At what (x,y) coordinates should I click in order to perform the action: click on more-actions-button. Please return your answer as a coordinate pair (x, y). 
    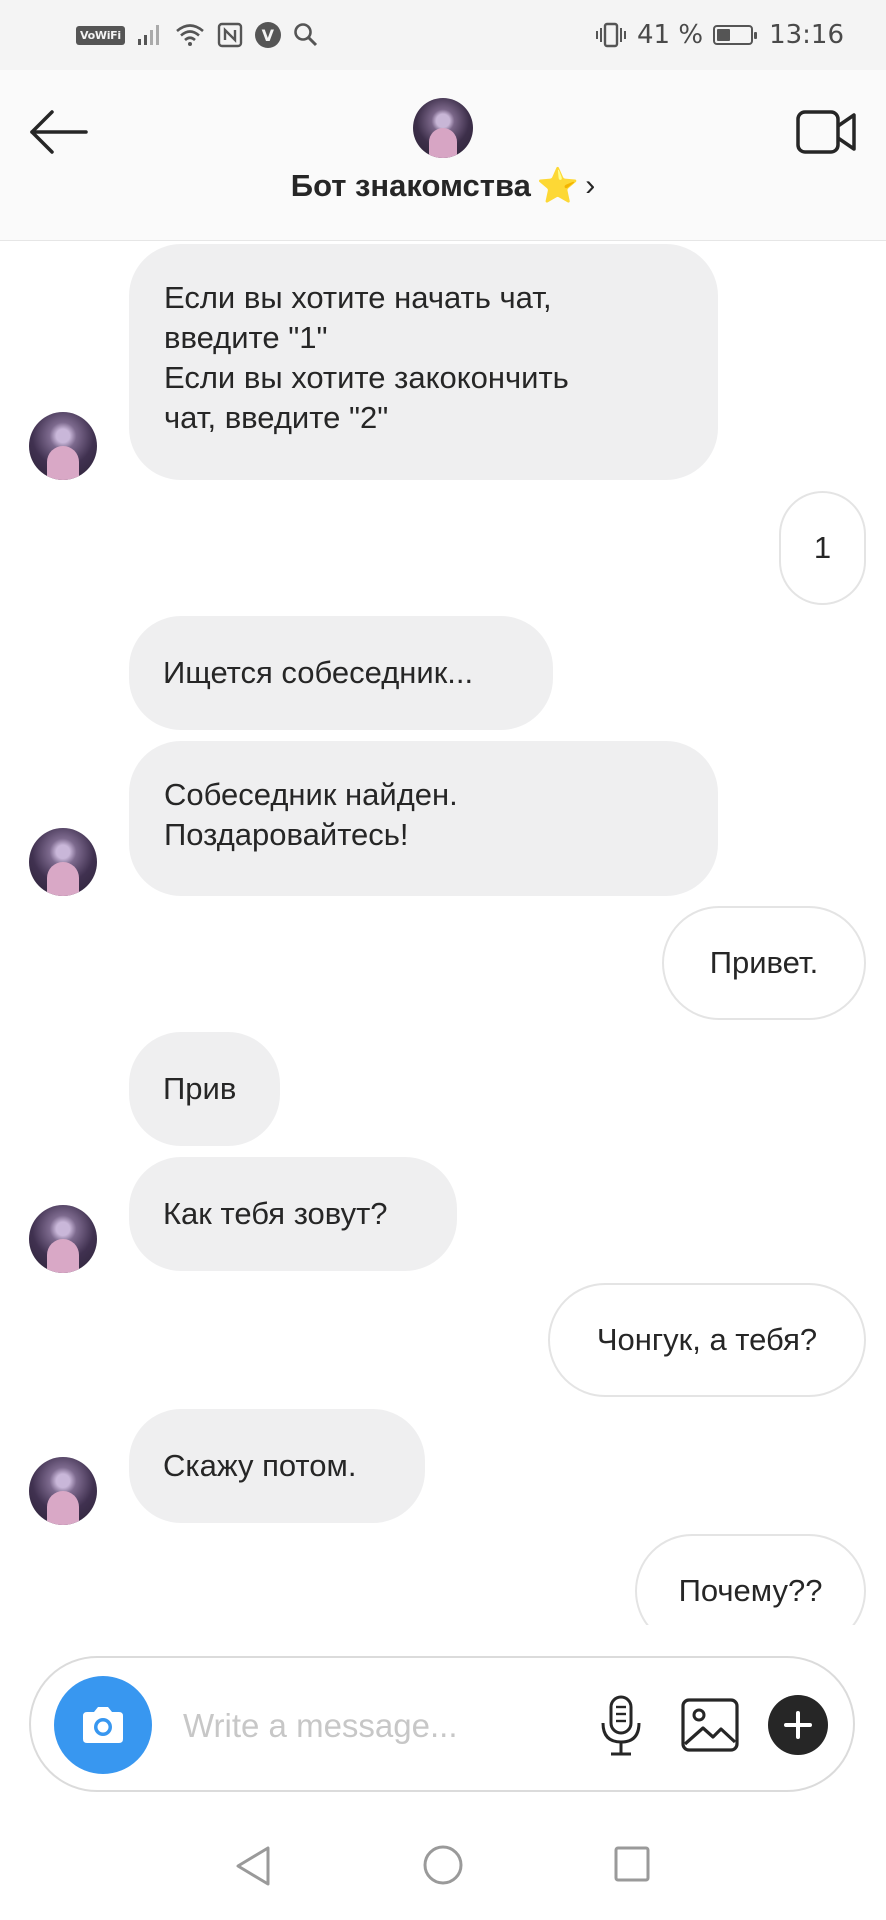
    Looking at the image, I should click on (798, 1725).